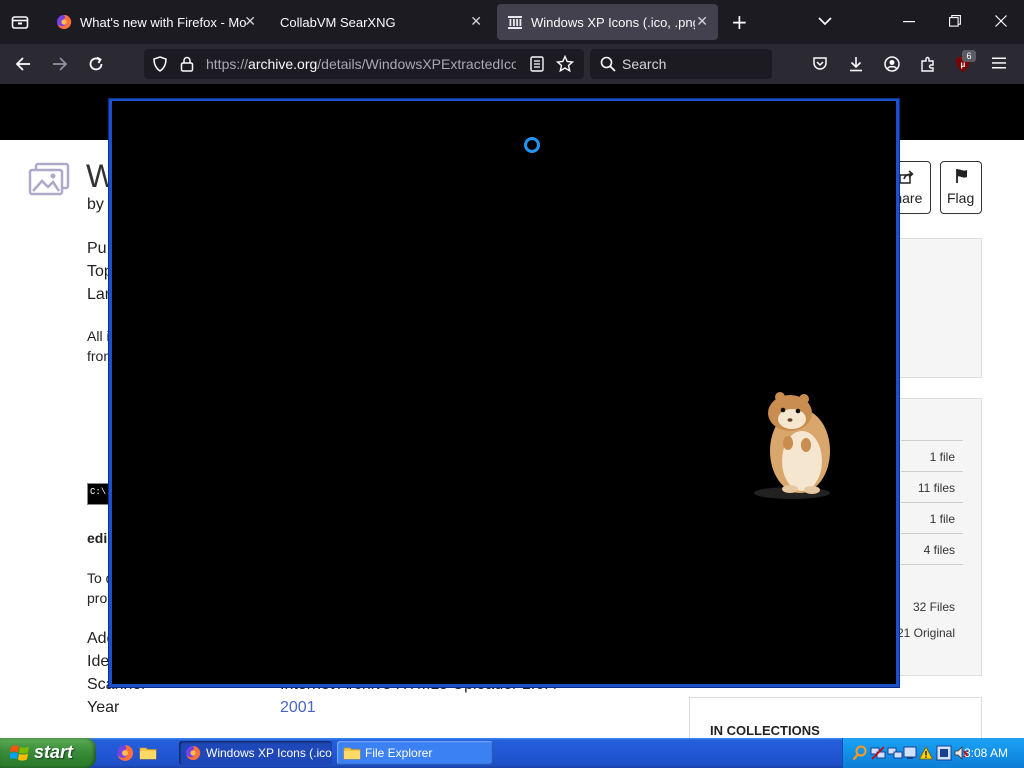 This screenshot has width=1024, height=768. Describe the element at coordinates (95, 204) in the screenshot. I see `author-by: by` at that location.